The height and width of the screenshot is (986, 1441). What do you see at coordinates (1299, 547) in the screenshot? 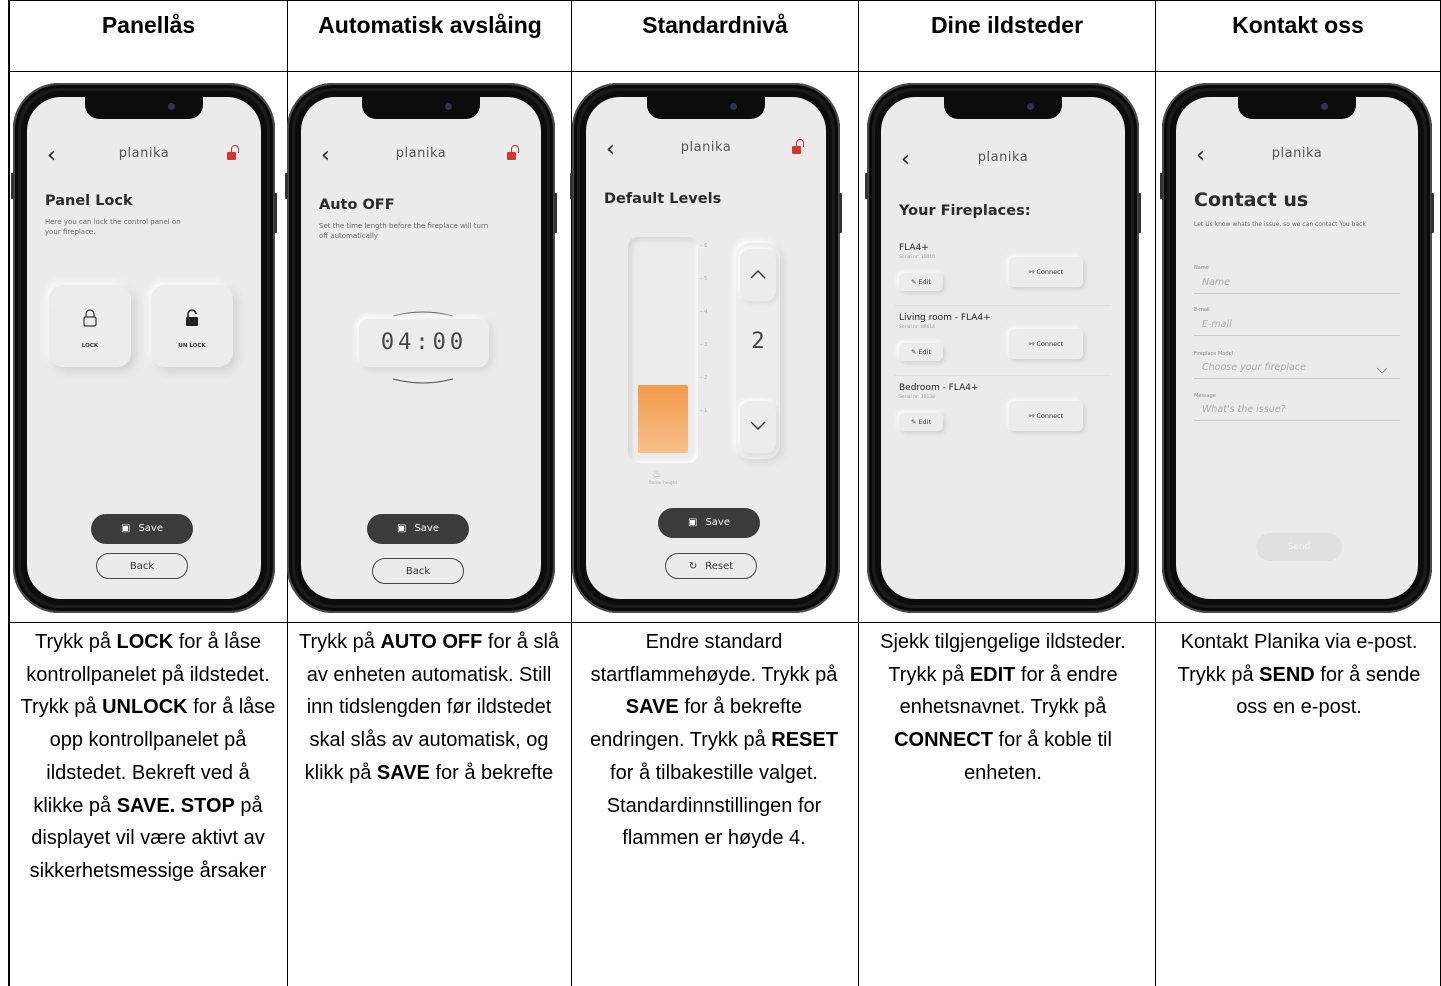
I see `send-button: Send` at bounding box center [1299, 547].